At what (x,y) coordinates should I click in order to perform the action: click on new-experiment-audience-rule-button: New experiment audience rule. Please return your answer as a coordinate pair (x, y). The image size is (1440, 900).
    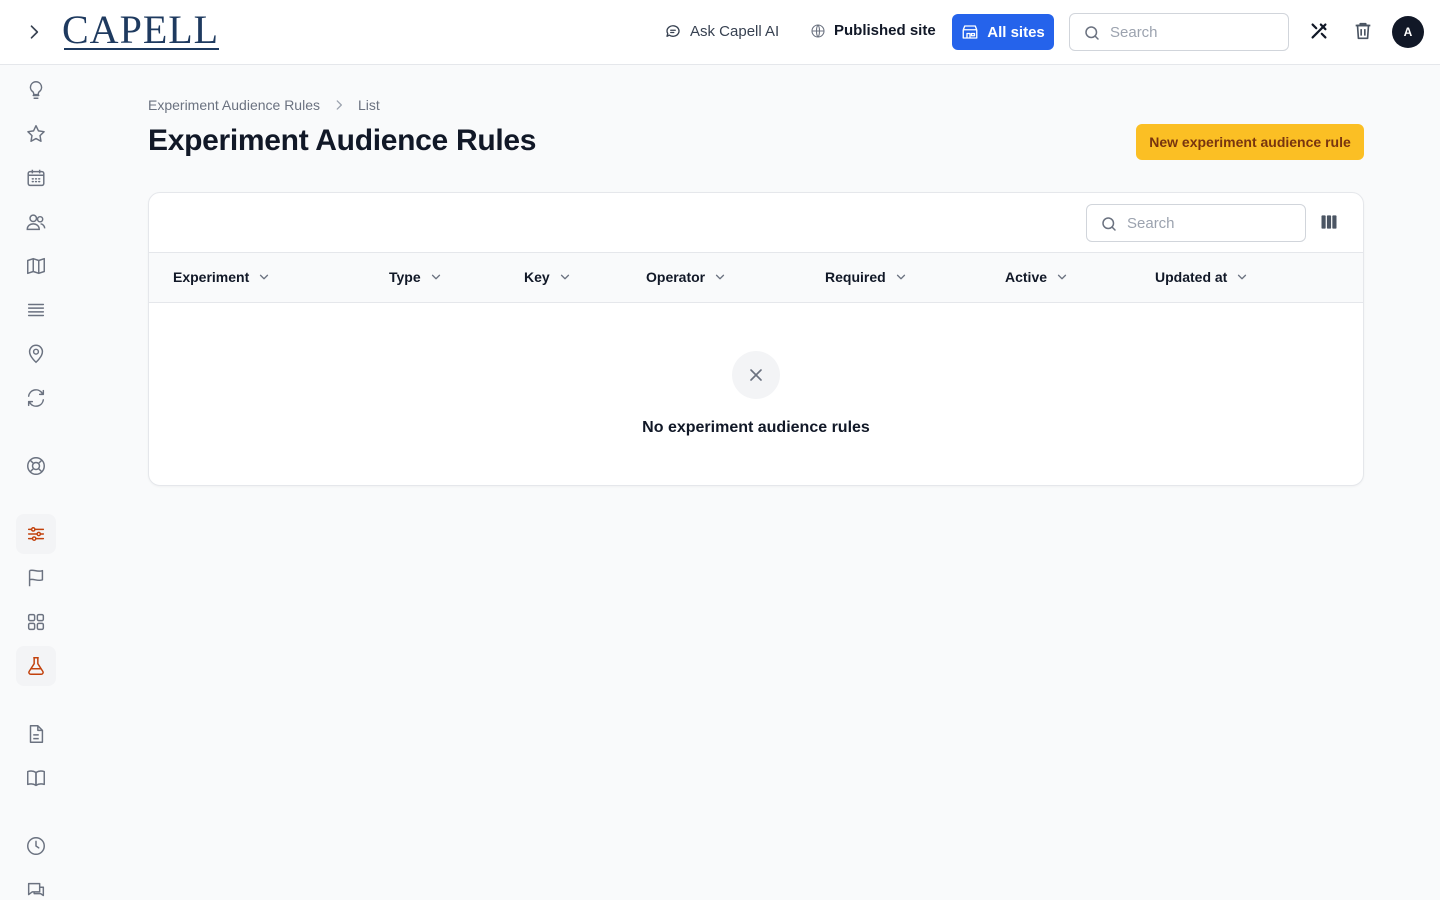
    Looking at the image, I should click on (1250, 142).